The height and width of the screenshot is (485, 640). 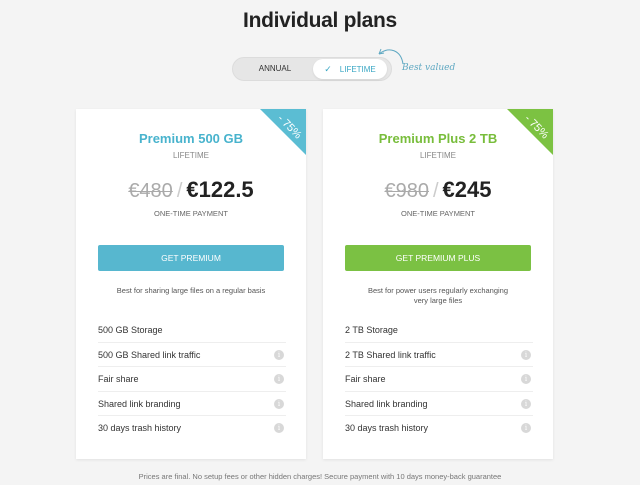 I want to click on best-valued-note: Best valued, so click(x=429, y=68).